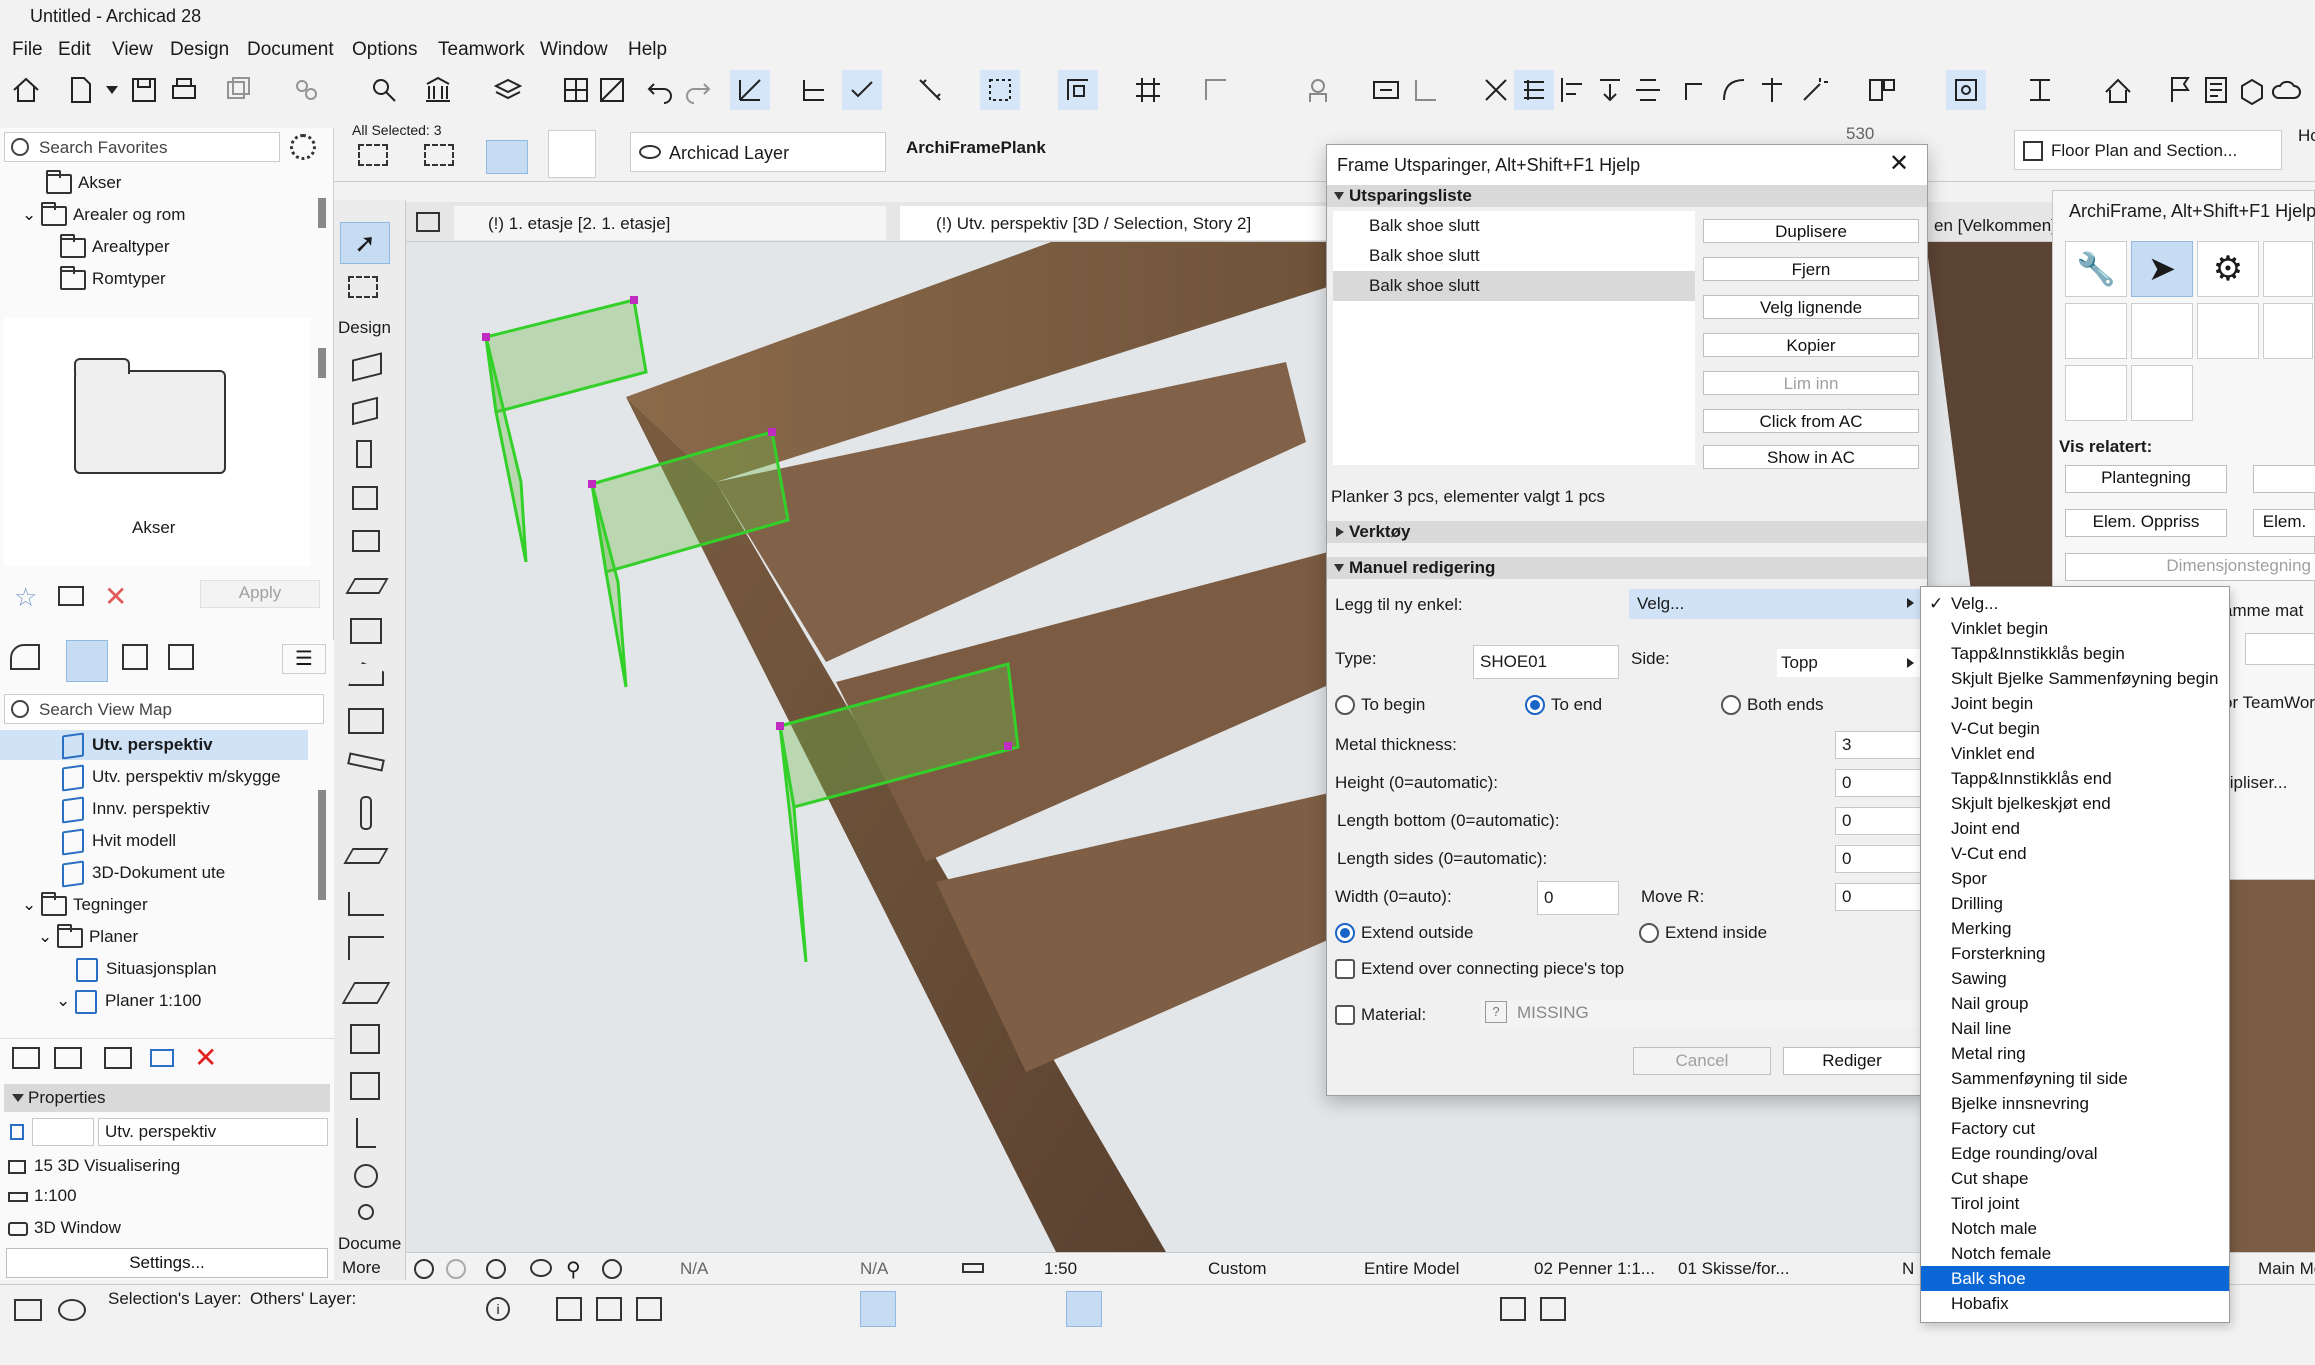 This screenshot has width=2315, height=1365. Describe the element at coordinates (1849, 663) in the screenshot. I see `side-dropdown: Topp` at that location.